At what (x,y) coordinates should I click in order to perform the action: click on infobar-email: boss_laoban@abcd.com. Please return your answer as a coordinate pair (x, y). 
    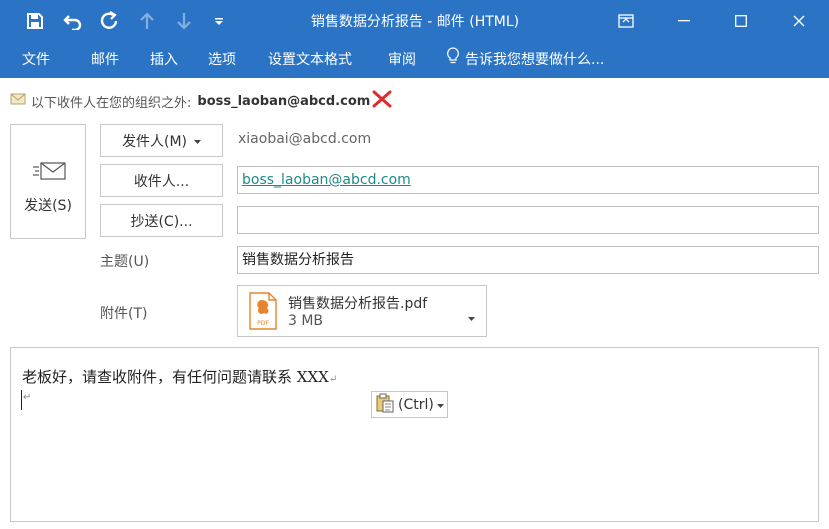
    Looking at the image, I should click on (284, 101).